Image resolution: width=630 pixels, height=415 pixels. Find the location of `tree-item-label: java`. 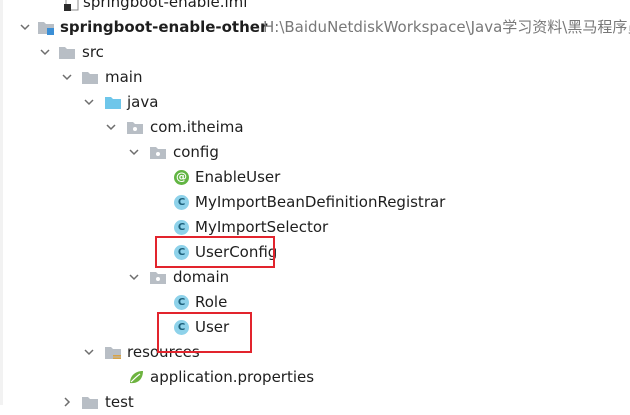

tree-item-label: java is located at coordinates (143, 102).